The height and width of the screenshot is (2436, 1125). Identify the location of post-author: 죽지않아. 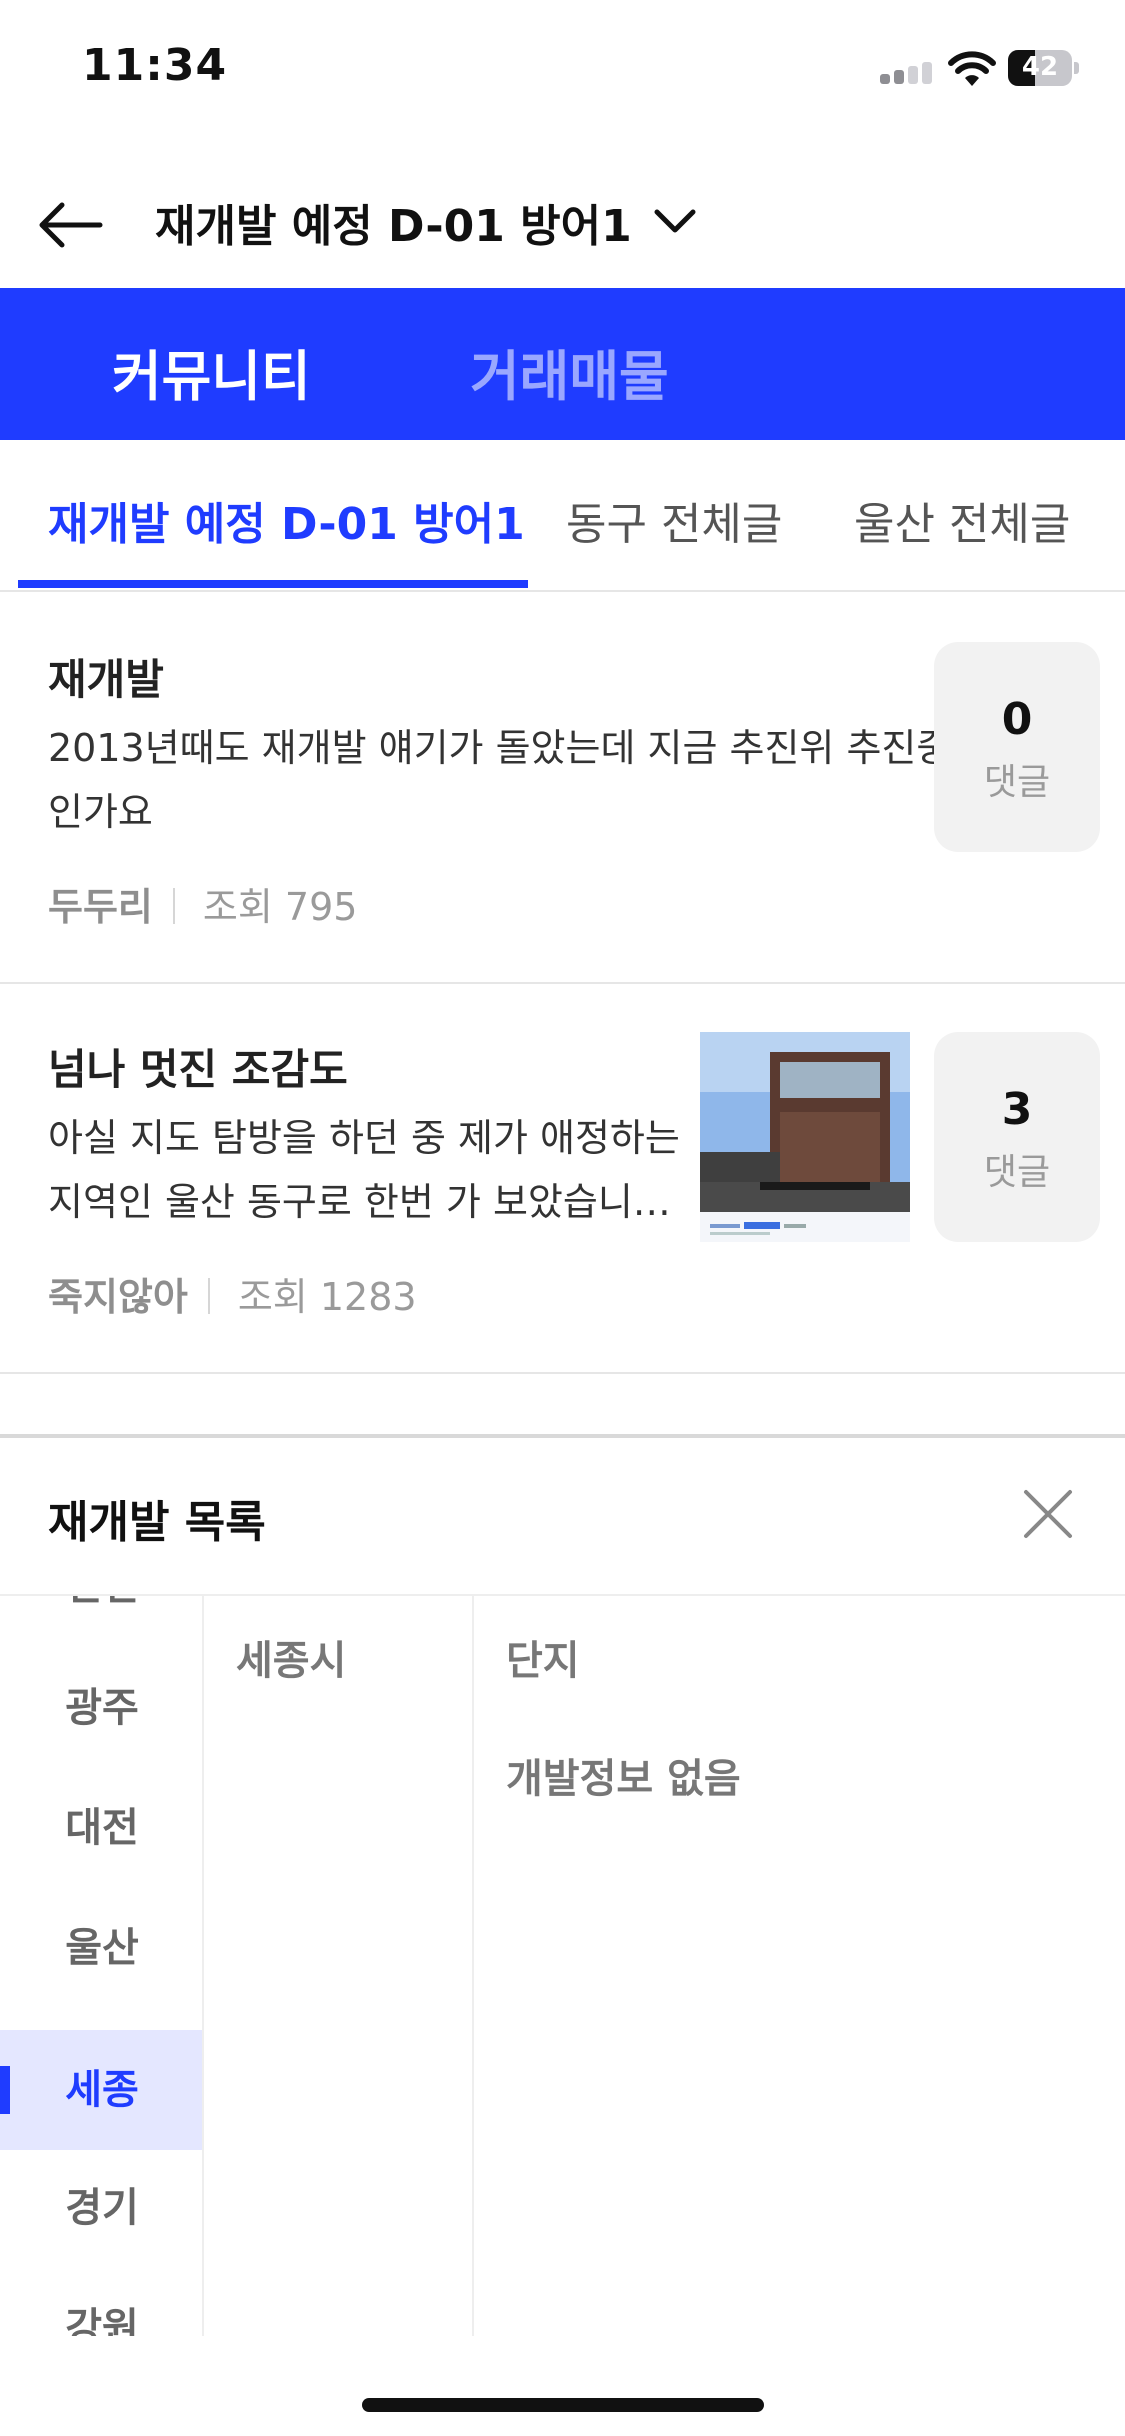
(118, 1297).